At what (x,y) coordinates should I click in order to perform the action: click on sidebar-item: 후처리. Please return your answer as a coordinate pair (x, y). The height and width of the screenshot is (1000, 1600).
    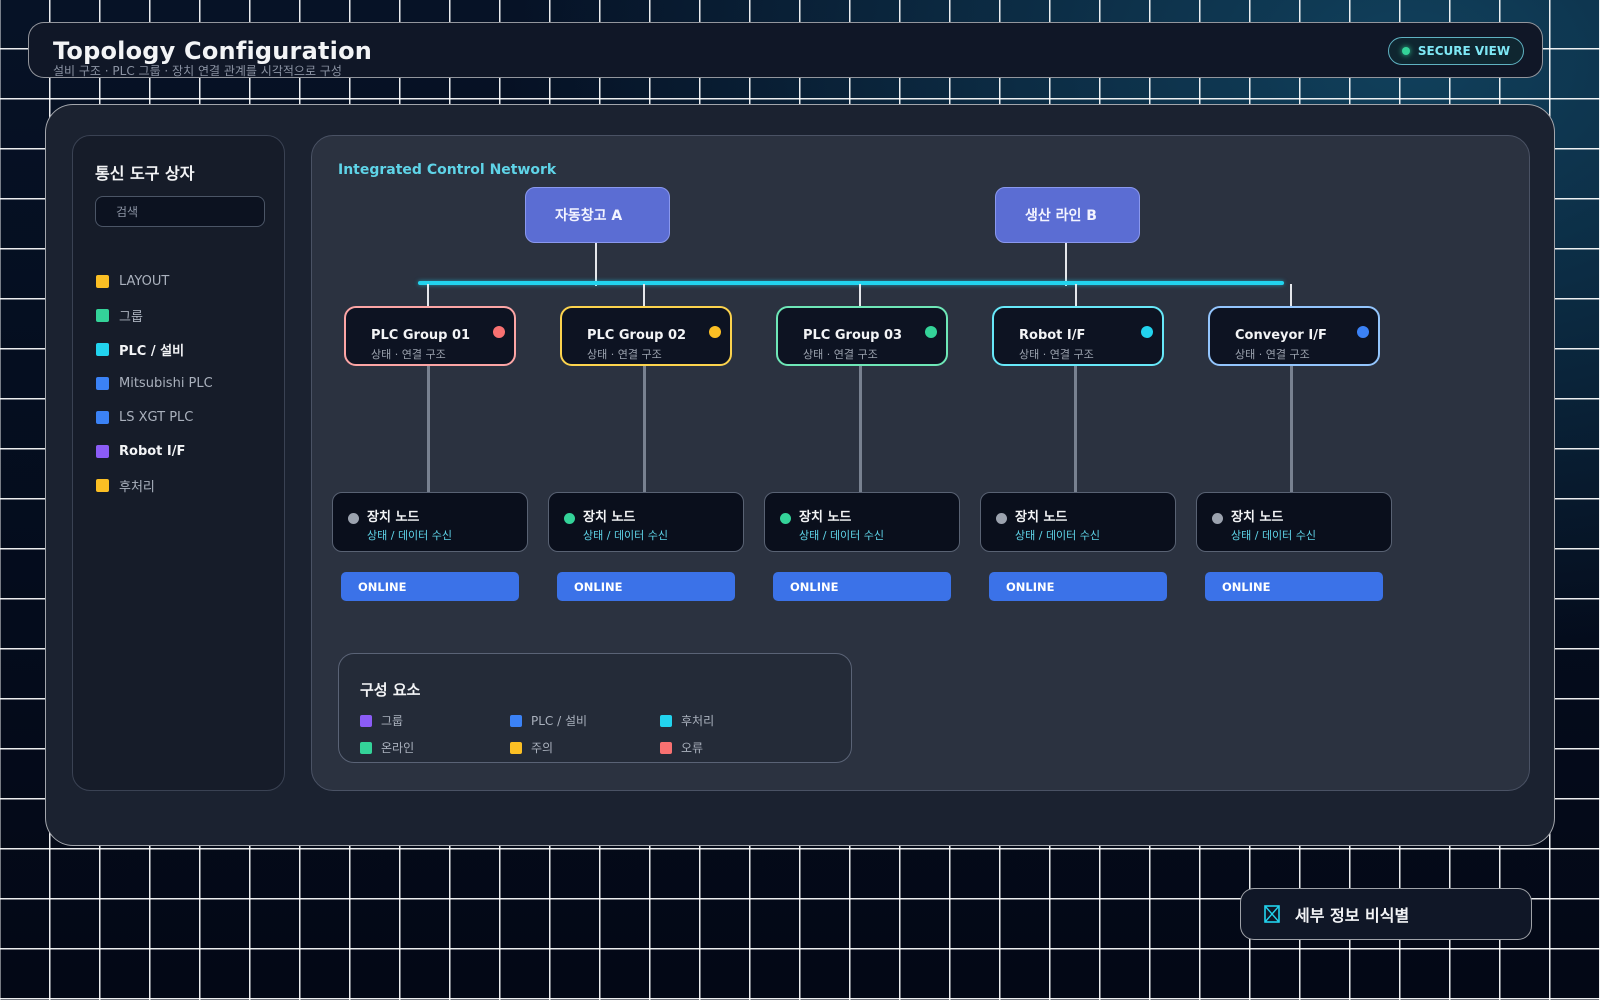
    Looking at the image, I should click on (154, 485).